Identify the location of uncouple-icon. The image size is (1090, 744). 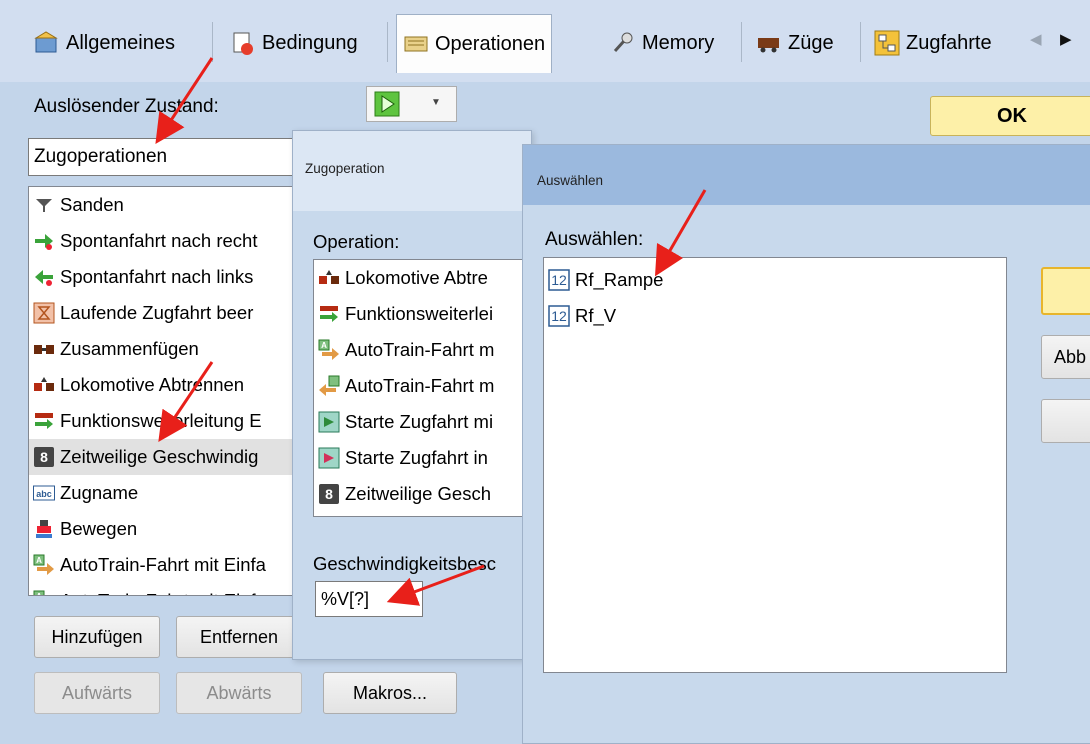
(44, 385).